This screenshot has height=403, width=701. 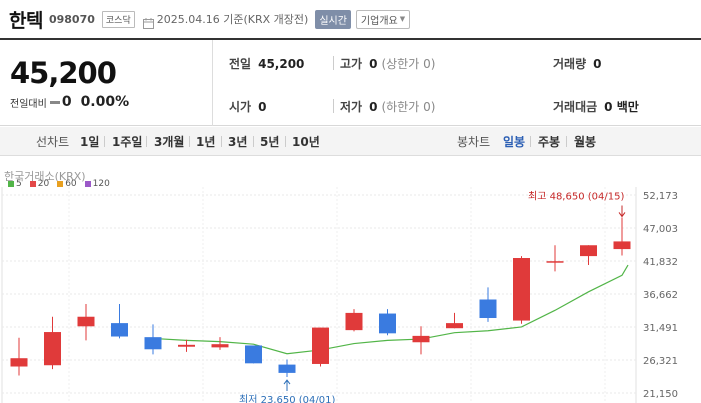 I want to click on period-3m: 3개월, so click(x=169, y=141).